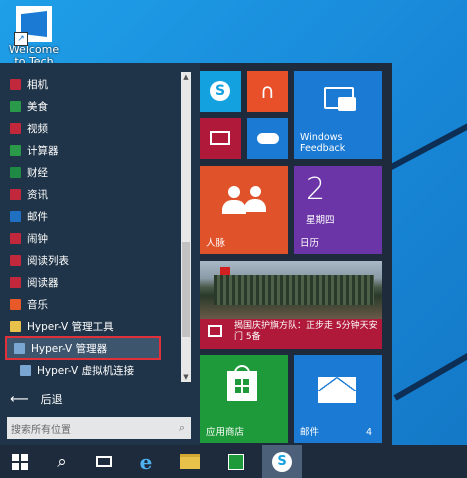 Image resolution: width=467 pixels, height=478 pixels. I want to click on app-item-label: 音乐, so click(37, 304).